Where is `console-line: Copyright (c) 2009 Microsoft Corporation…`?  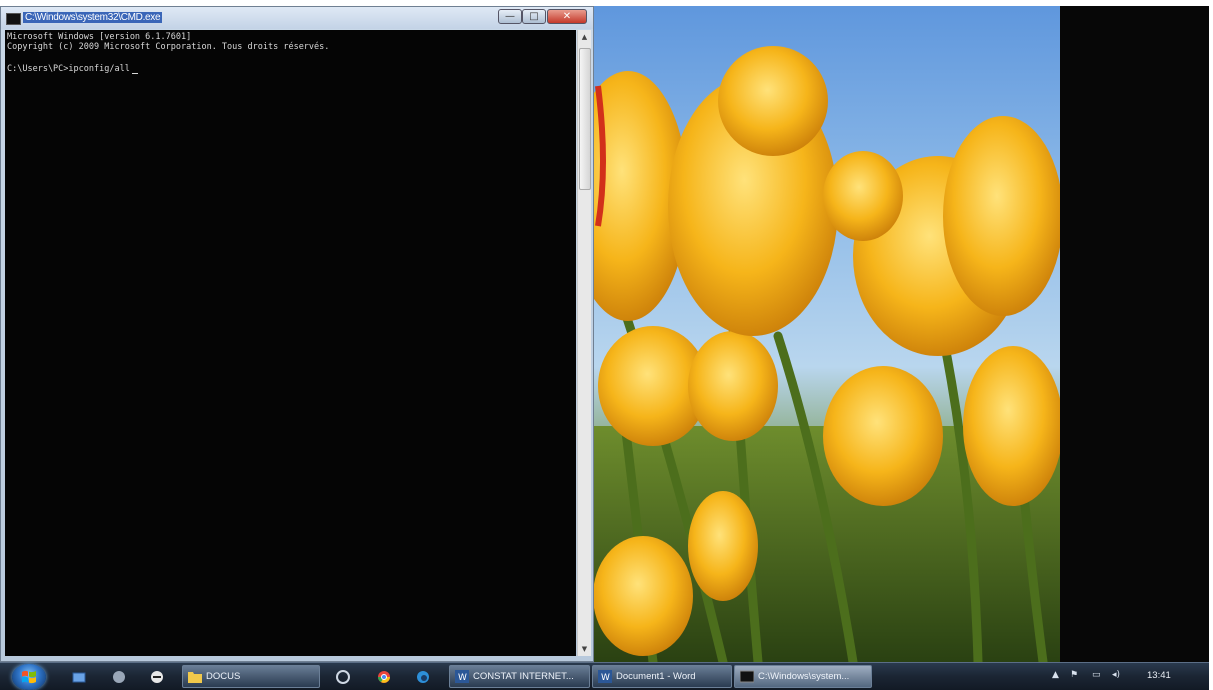
console-line: Copyright (c) 2009 Microsoft Corporation… is located at coordinates (168, 47).